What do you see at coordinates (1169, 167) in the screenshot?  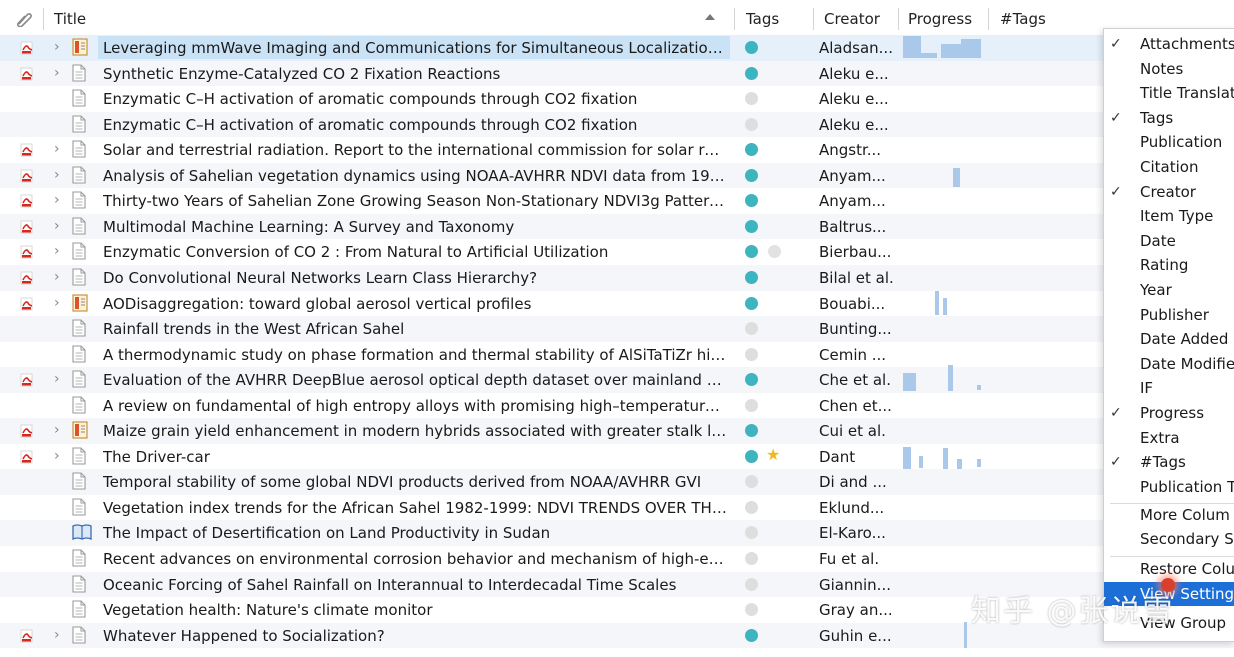 I see `menu-item-citation: Citation` at bounding box center [1169, 167].